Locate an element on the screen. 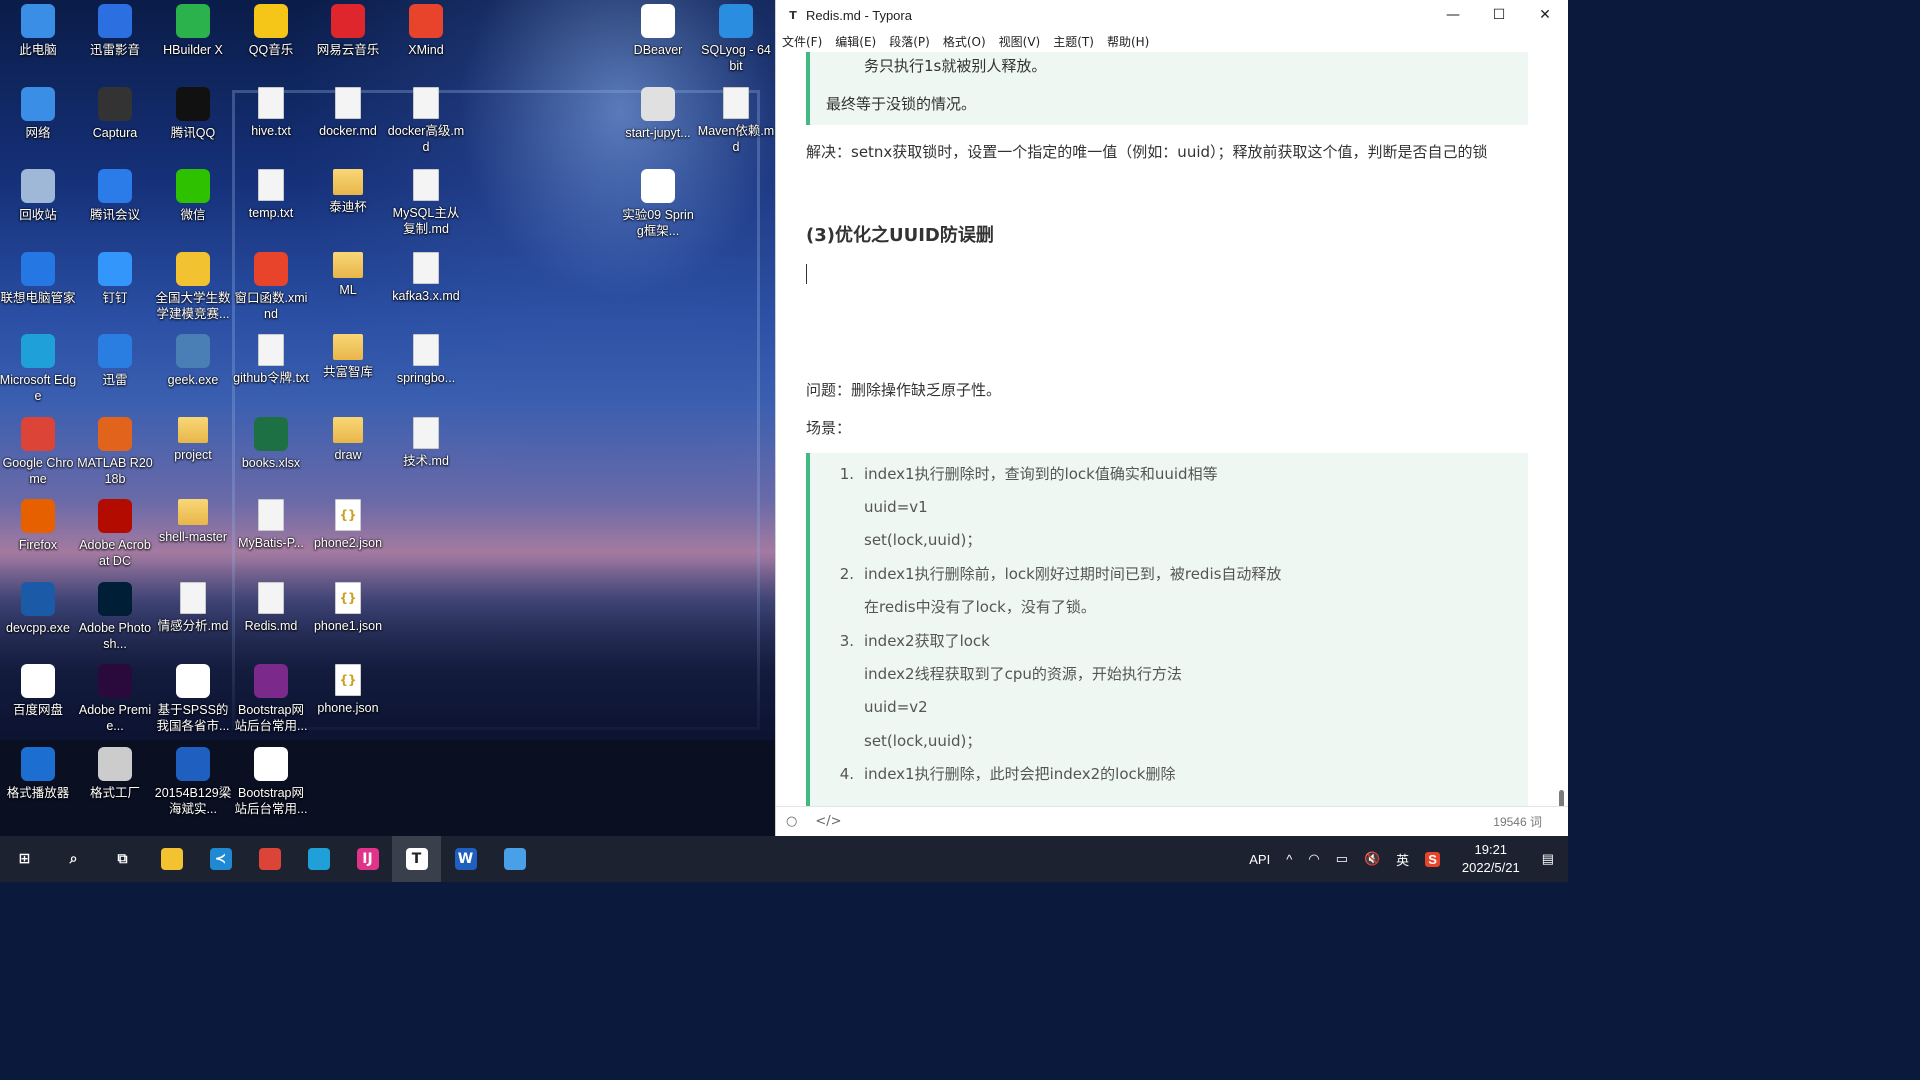 The height and width of the screenshot is (1080, 1920). maximize-button: ☐ is located at coordinates (1499, 15).